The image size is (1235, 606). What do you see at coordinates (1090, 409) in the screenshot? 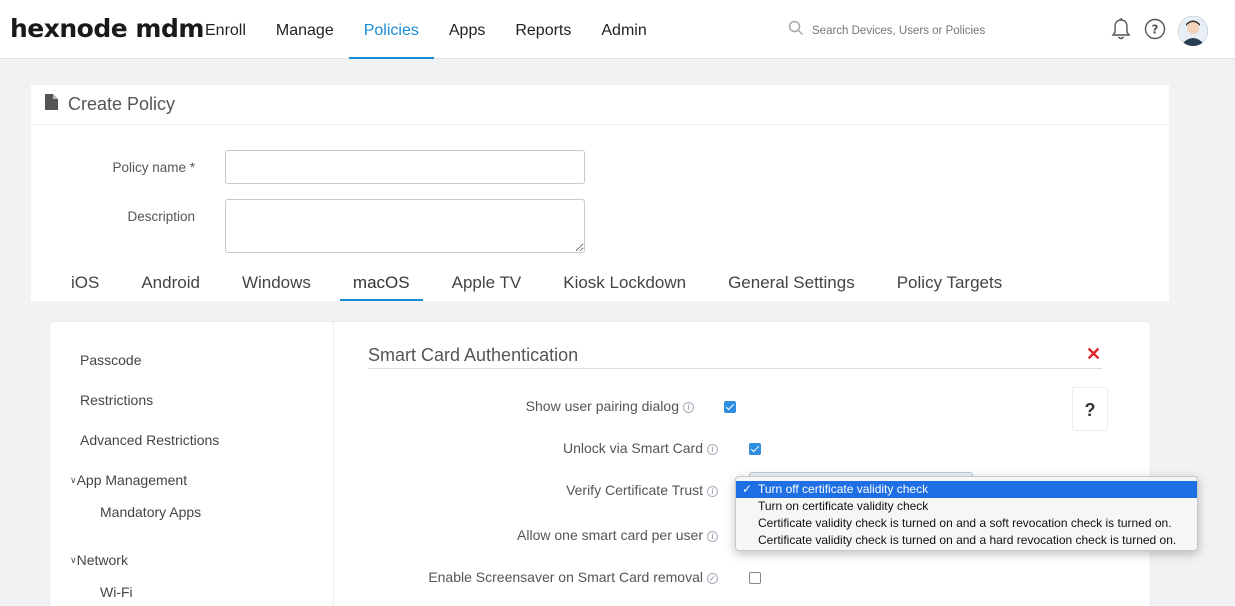
I see `help-button: ?` at bounding box center [1090, 409].